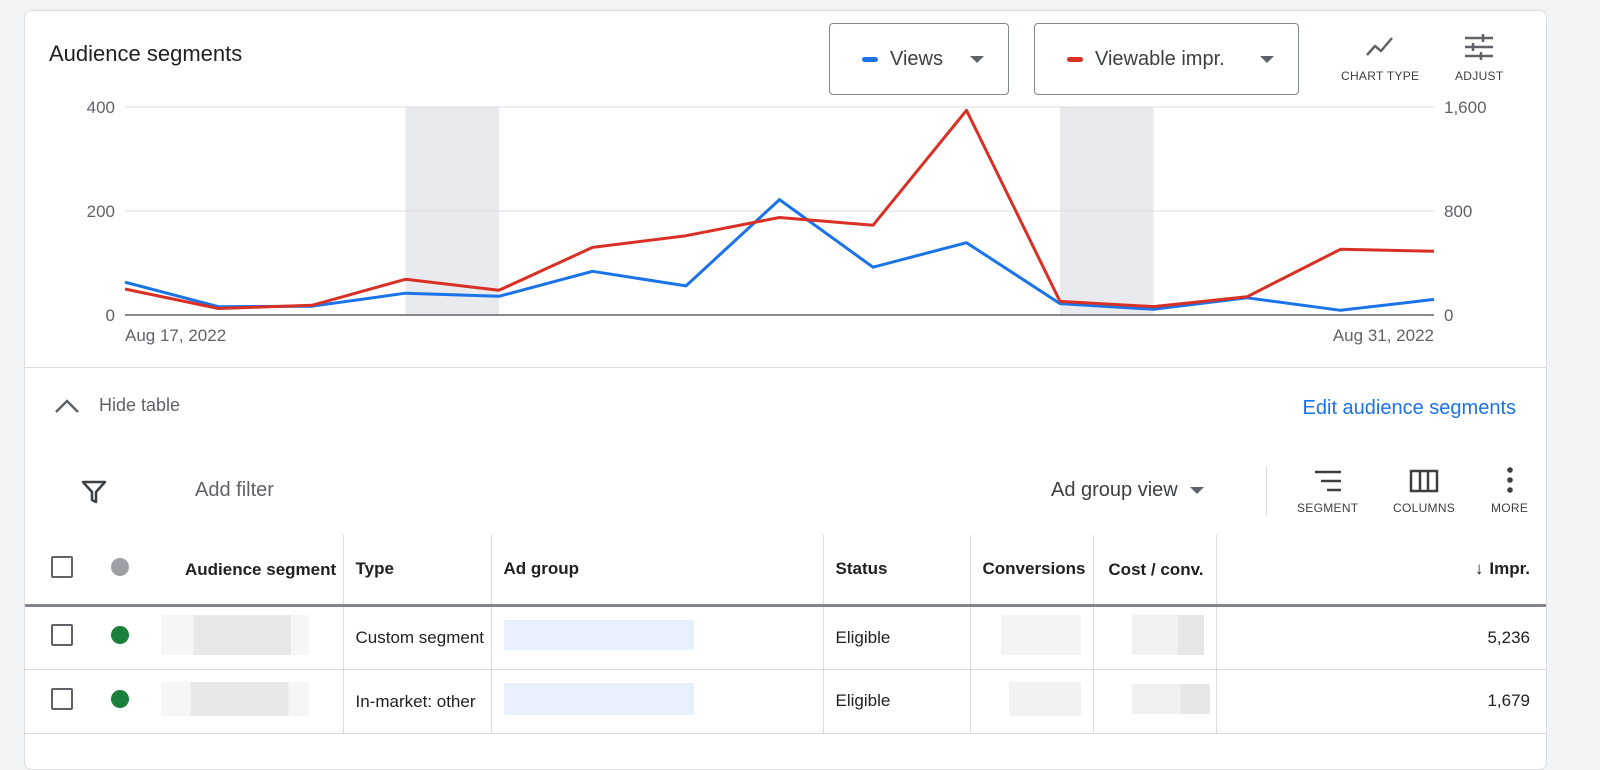  Describe the element at coordinates (417, 637) in the screenshot. I see `type-cell: Custom segment` at that location.